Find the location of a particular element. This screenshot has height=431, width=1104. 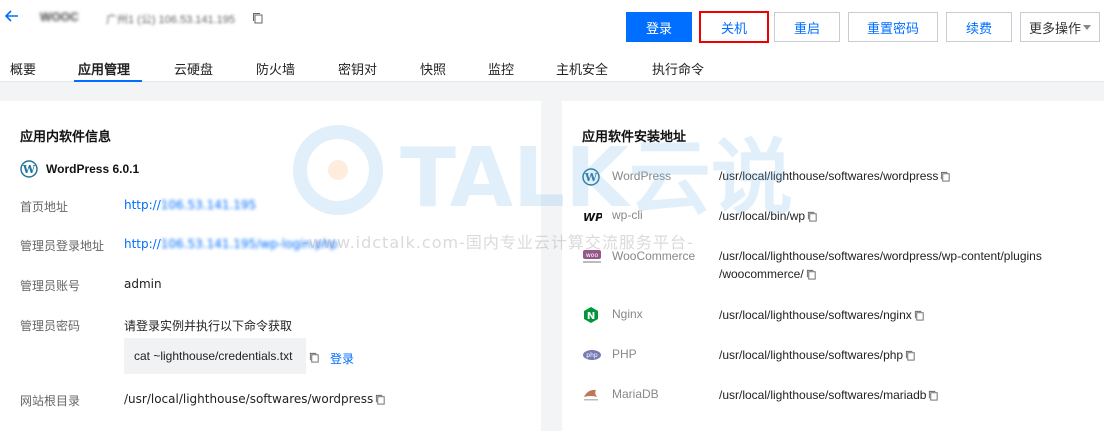

svg-text: php is located at coordinates (592, 355).